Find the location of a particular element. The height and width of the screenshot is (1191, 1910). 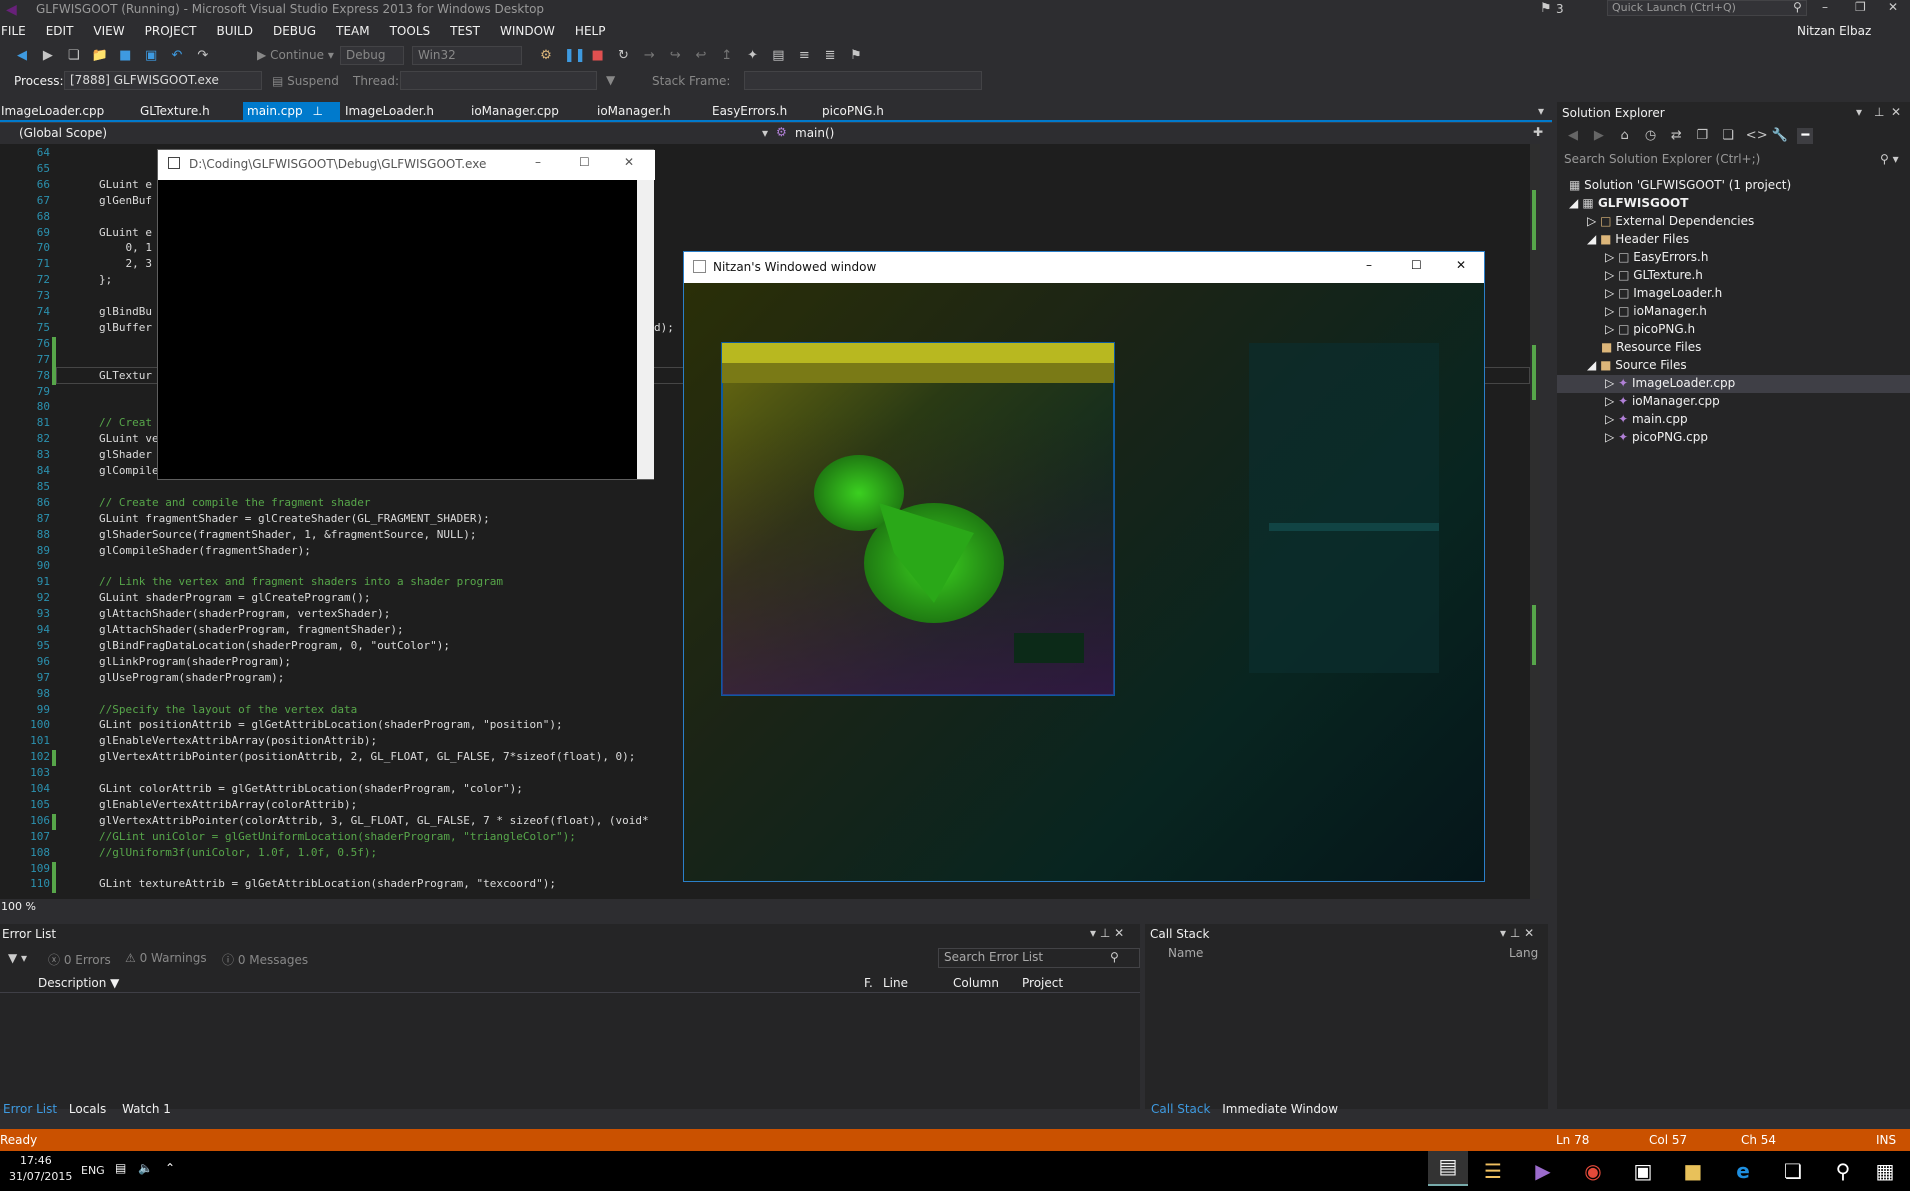

gl-maximize-button: ☐ is located at coordinates (1416, 265).